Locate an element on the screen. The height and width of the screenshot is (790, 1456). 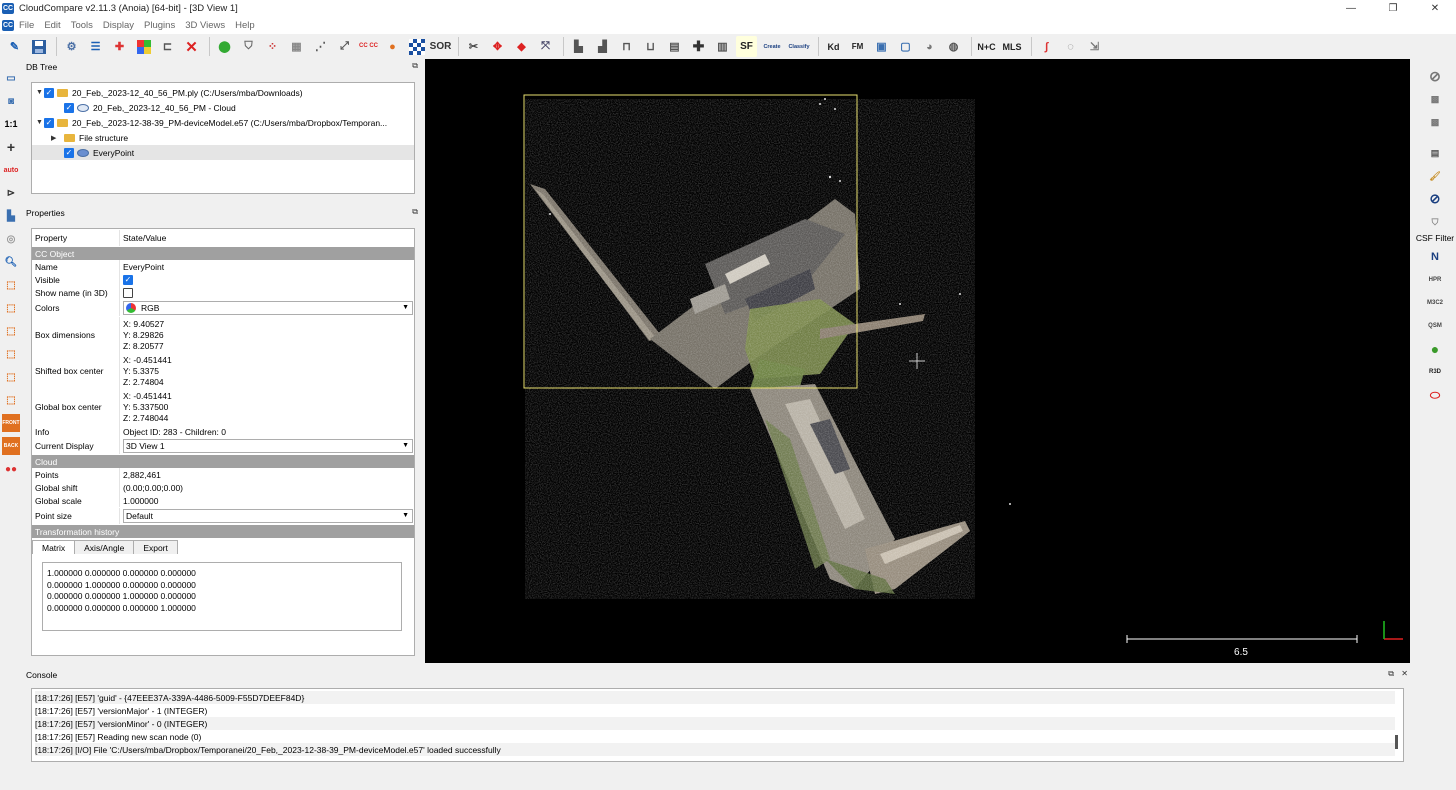
scalar-field-icon: SF is located at coordinates (746, 46).